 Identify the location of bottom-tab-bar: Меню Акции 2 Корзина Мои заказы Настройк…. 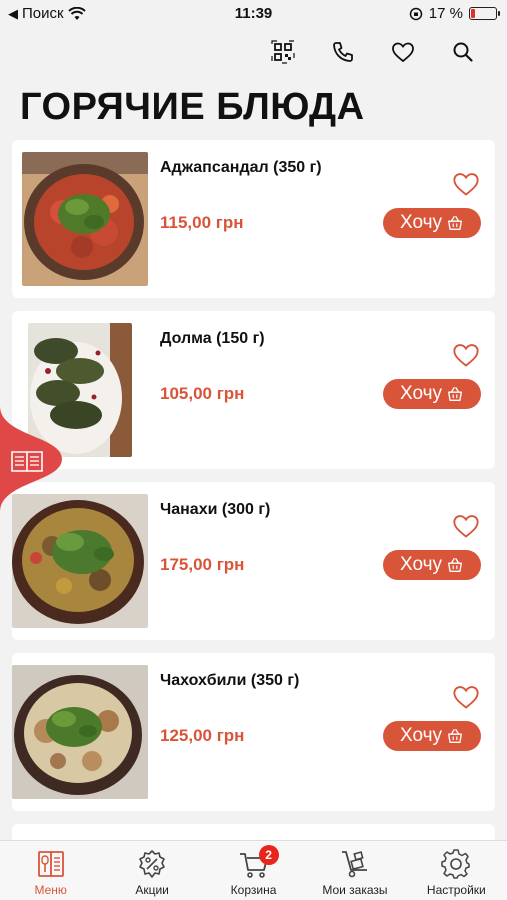
(253, 870).